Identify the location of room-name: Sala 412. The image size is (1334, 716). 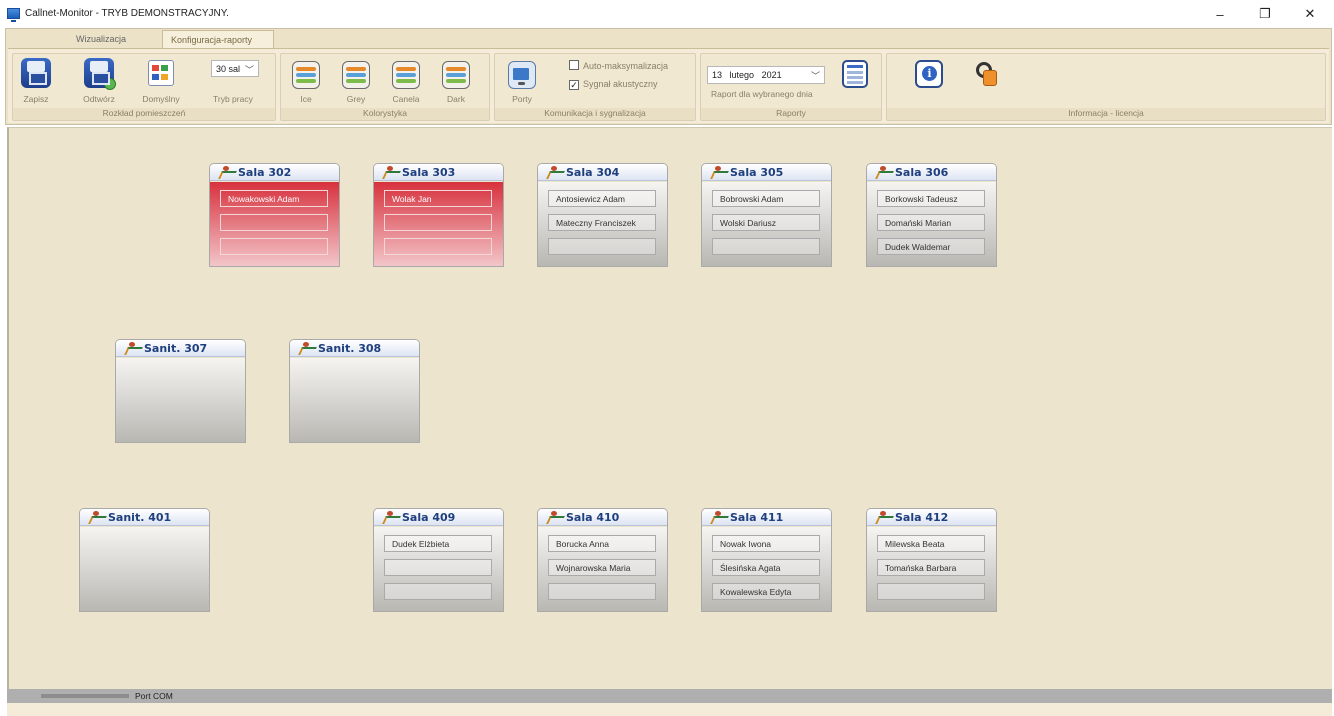
(922, 517).